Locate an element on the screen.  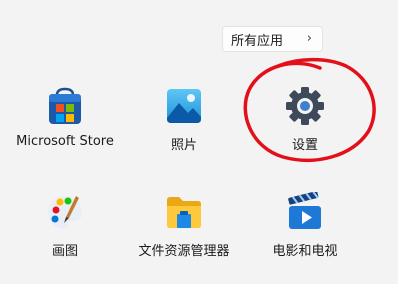
app-tile-paint: 画图 is located at coordinates (65, 225).